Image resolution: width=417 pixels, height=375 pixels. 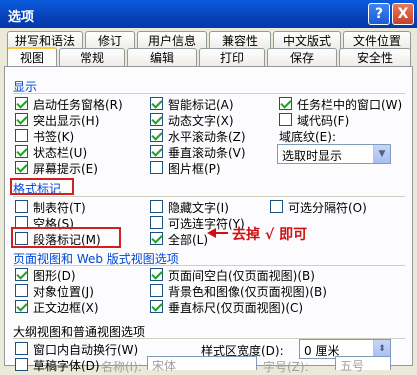 What do you see at coordinates (241, 276) in the screenshot?
I see `checkbox-label: 页面间空白(仅页面视图)(B)` at bounding box center [241, 276].